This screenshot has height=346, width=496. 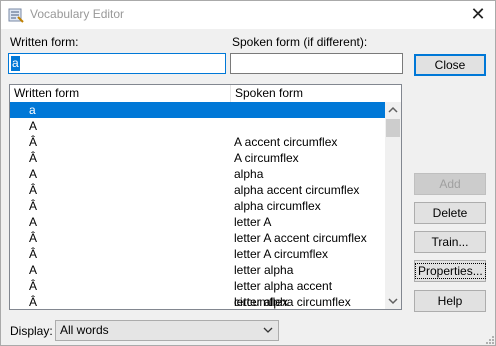 What do you see at coordinates (264, 270) in the screenshot?
I see `spoken-form-cell: letter alpha` at bounding box center [264, 270].